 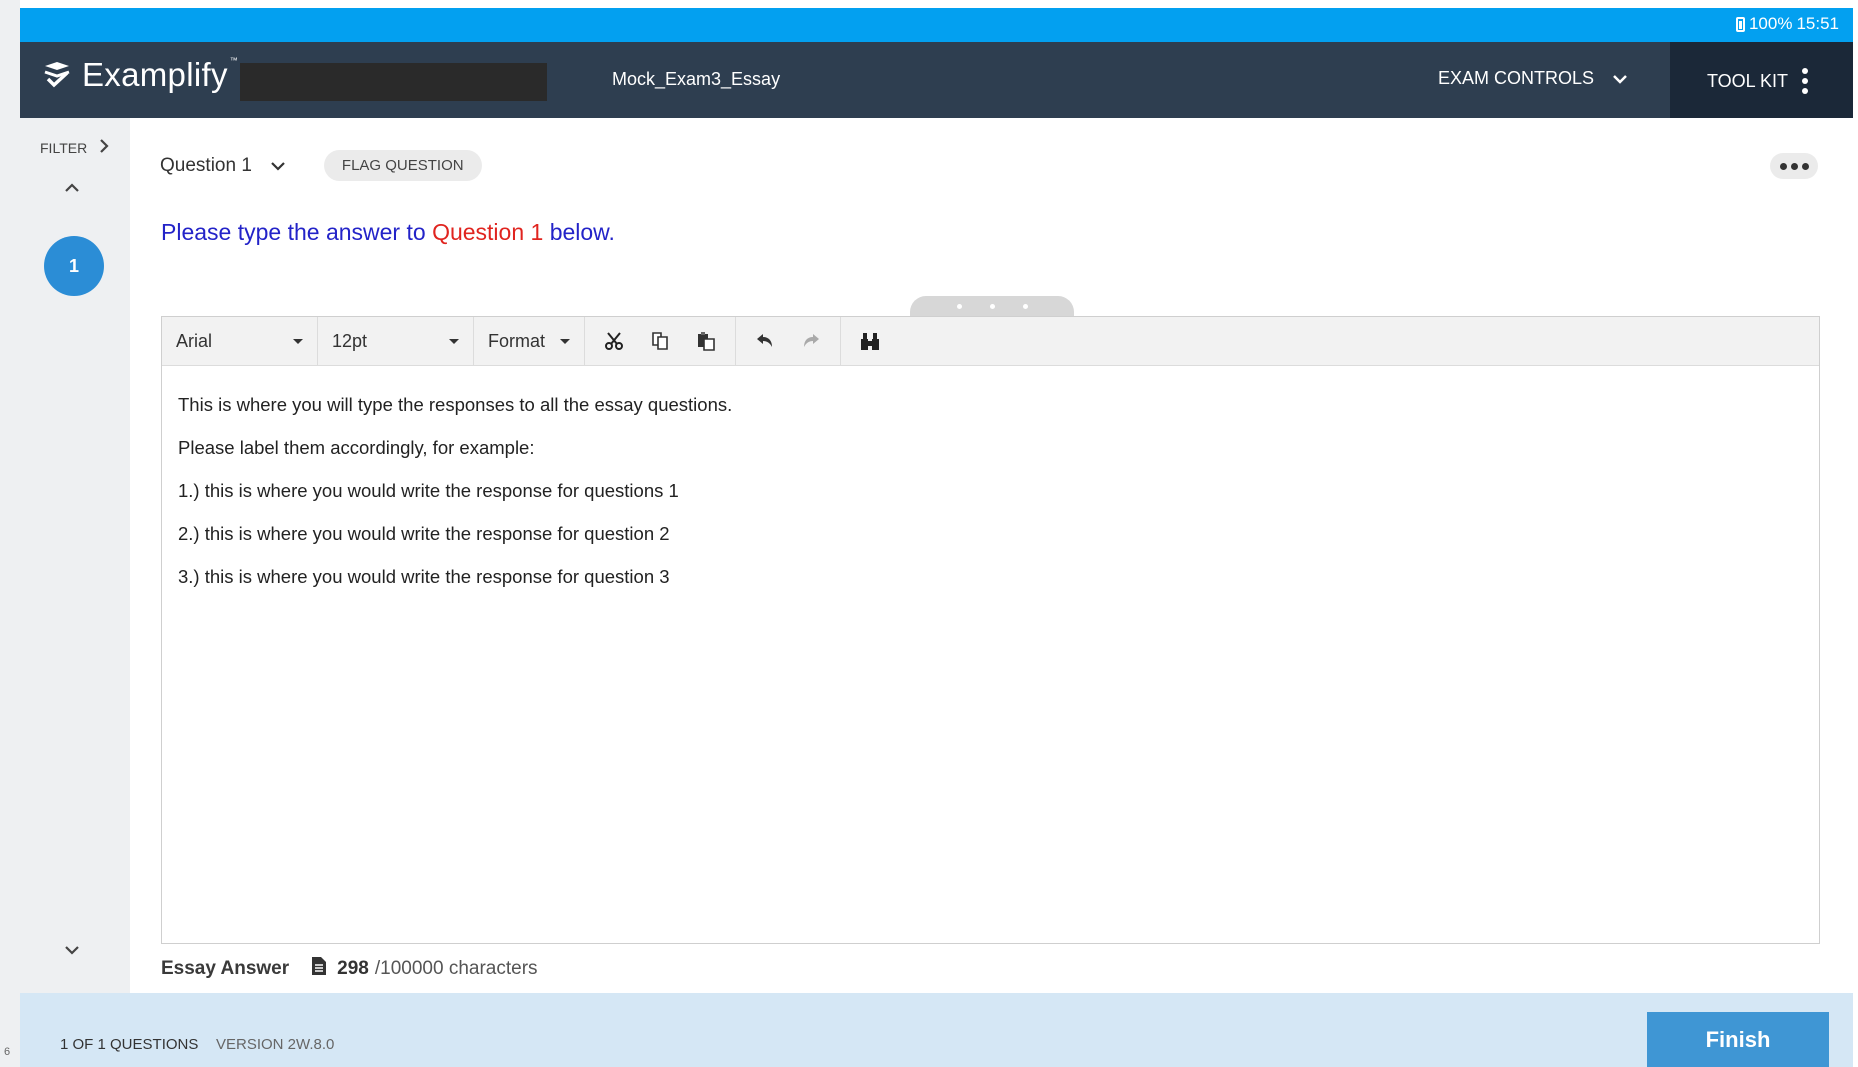 What do you see at coordinates (990, 341) in the screenshot?
I see `editor-toolbar: Arial 12pt Format` at bounding box center [990, 341].